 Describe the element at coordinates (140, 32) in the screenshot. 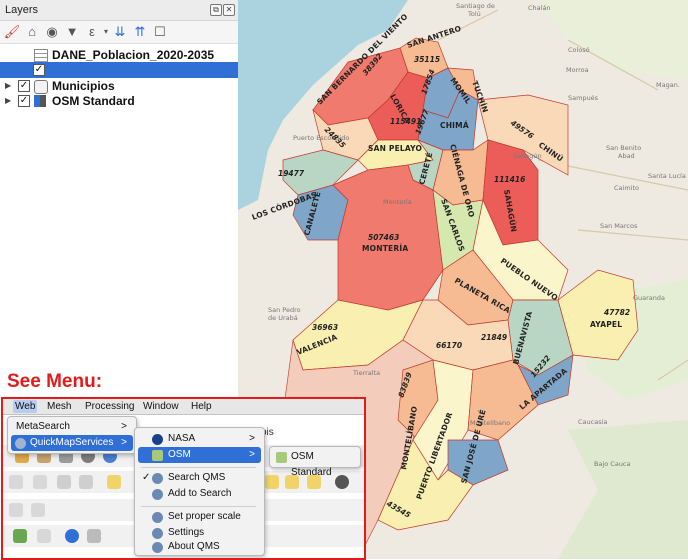

I see `collapse-all-icon: ⇈` at that location.